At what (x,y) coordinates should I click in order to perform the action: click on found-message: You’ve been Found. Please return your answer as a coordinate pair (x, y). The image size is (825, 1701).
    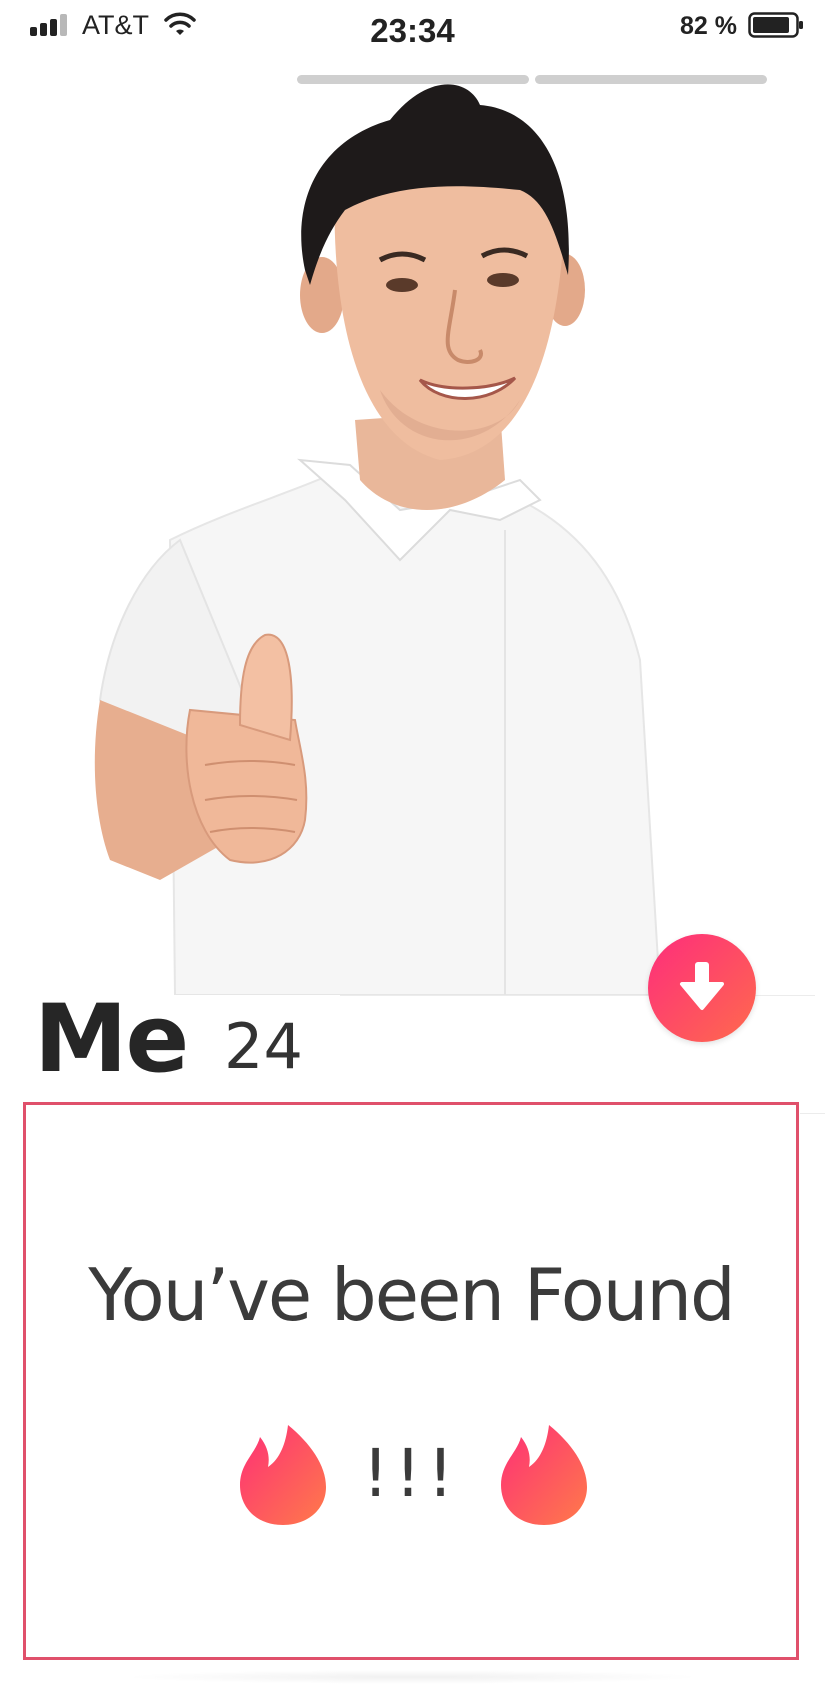
    Looking at the image, I should click on (411, 1295).